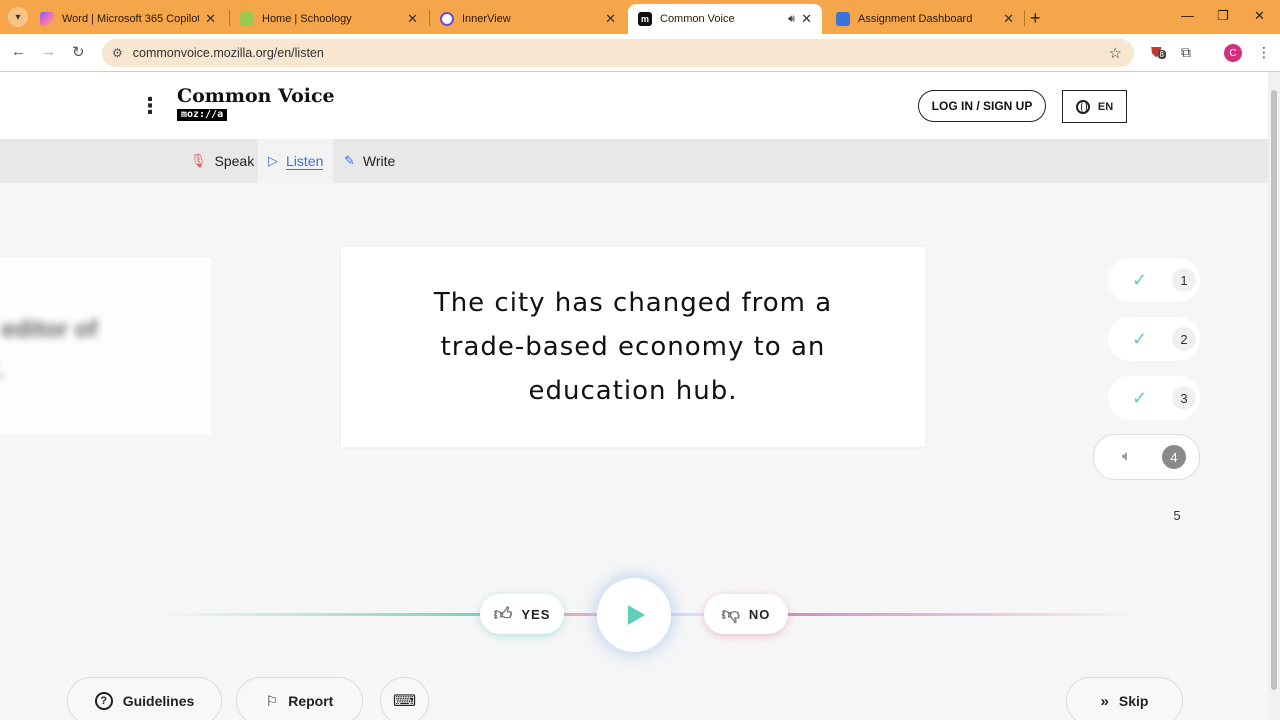 This screenshot has width=1280, height=720. Describe the element at coordinates (843, 19) in the screenshot. I see `assignment-dashboard-icon` at that location.